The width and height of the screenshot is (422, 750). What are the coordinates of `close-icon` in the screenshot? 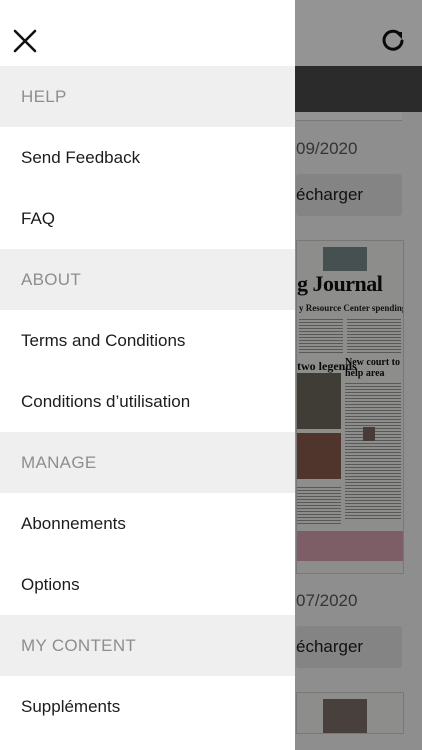 It's located at (25, 41).